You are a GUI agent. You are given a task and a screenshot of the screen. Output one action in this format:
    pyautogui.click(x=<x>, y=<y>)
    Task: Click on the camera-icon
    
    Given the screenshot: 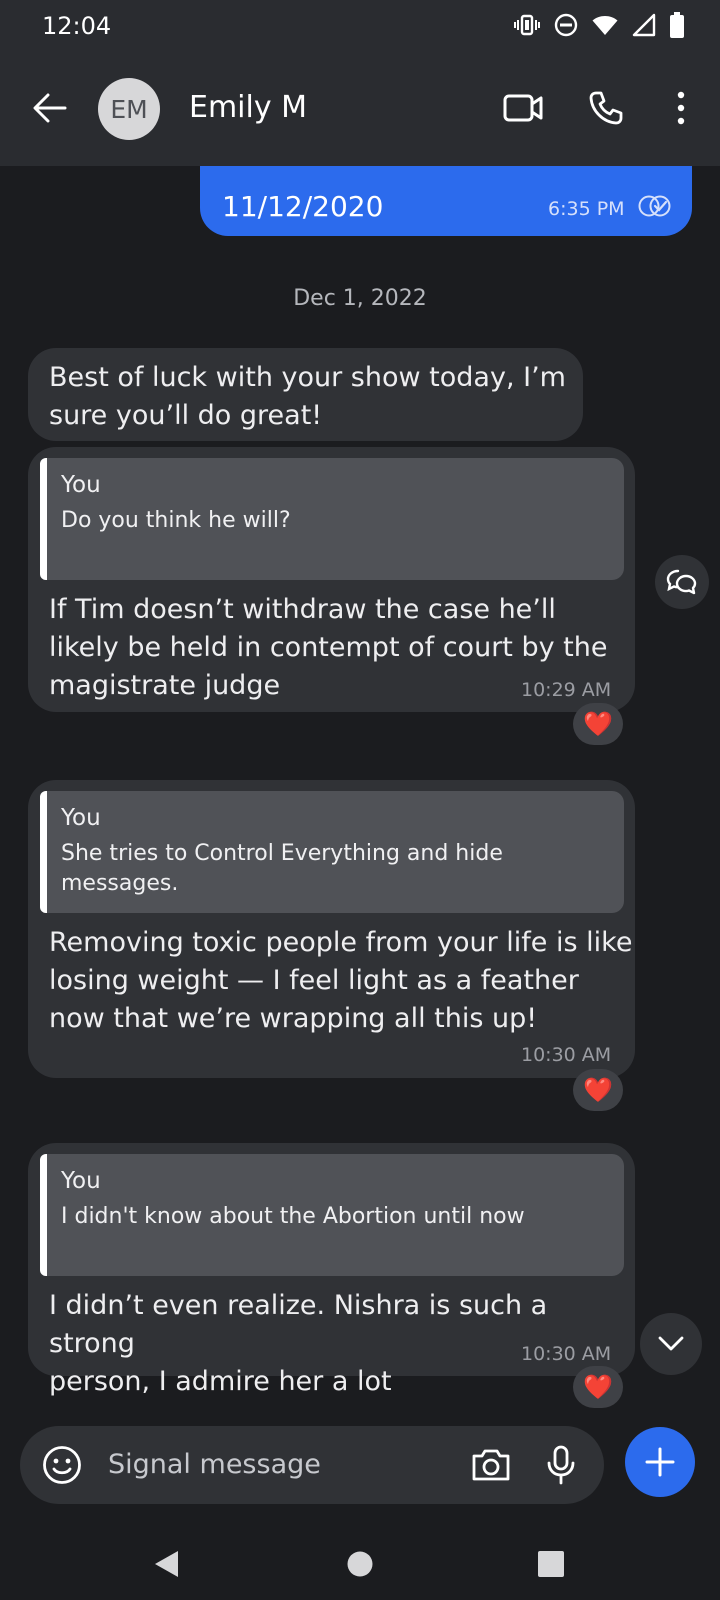 What is the action you would take?
    pyautogui.click(x=491, y=1465)
    